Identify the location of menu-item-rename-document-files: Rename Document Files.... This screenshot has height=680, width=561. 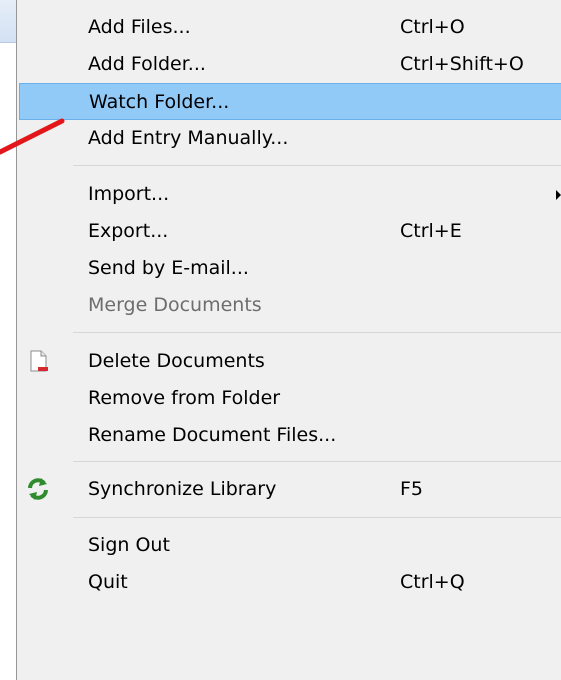
(290, 435).